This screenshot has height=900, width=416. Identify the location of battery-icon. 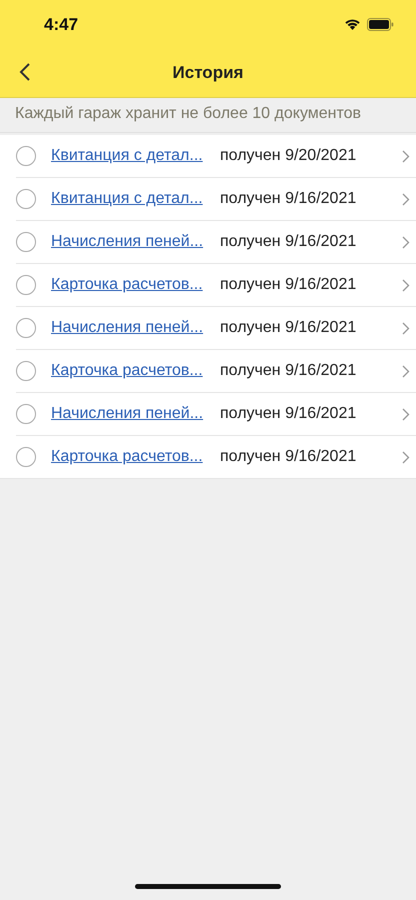
(380, 24).